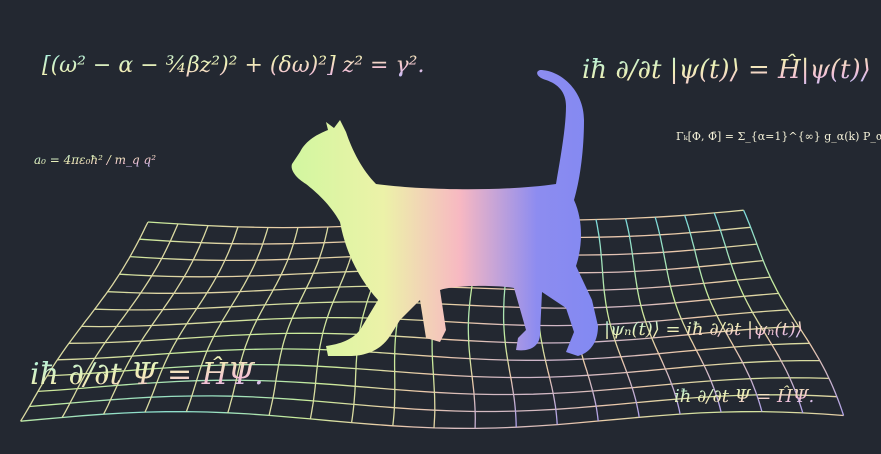 This screenshot has width=881, height=454. What do you see at coordinates (95, 160) in the screenshot?
I see `equation-bohr-radius: a₀ = 4πε₀ħ² / m_q q²` at bounding box center [95, 160].